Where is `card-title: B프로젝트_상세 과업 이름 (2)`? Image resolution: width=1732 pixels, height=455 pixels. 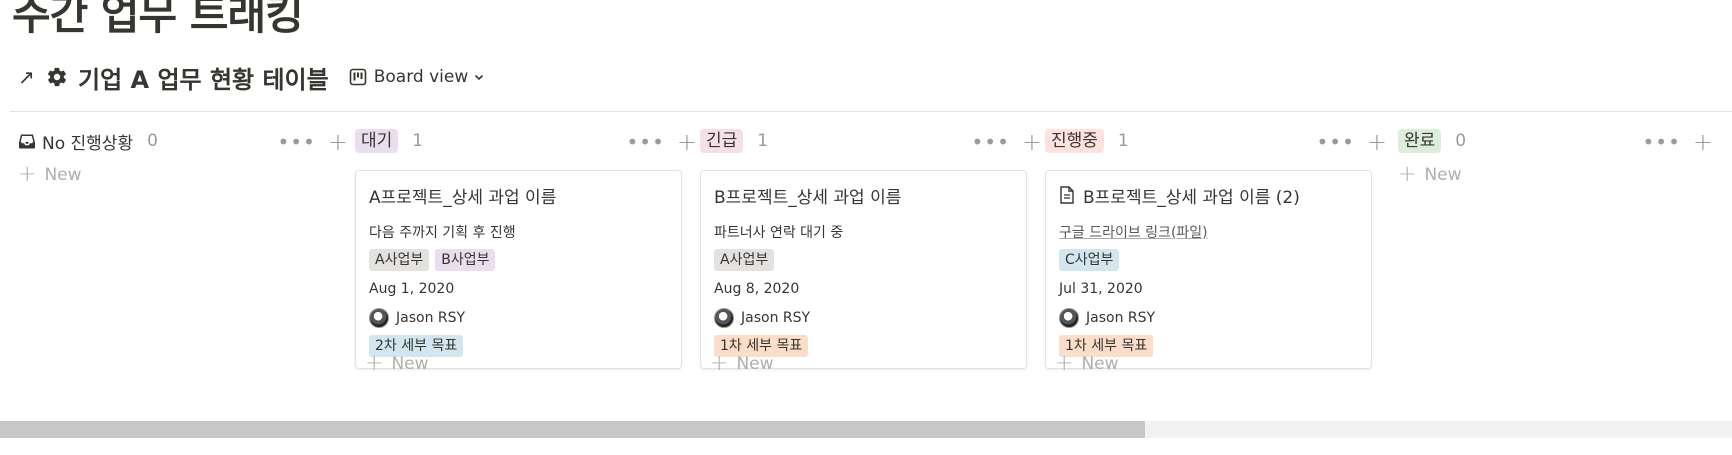
card-title: B프로젝트_상세 과업 이름 (2) is located at coordinates (1208, 195).